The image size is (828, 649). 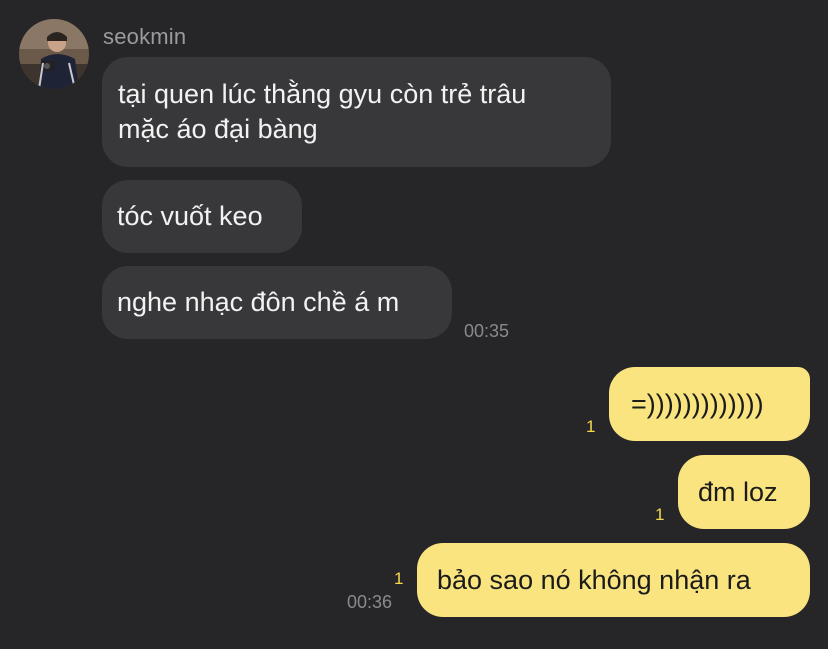 What do you see at coordinates (145, 36) in the screenshot?
I see `sender-name: seokmin` at bounding box center [145, 36].